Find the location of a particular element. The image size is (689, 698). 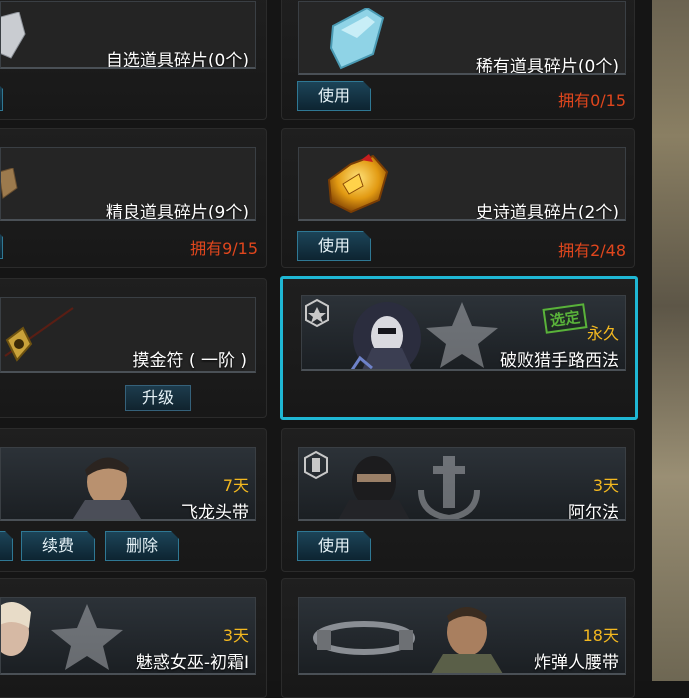

item-duration: 永久 is located at coordinates (602, 333).